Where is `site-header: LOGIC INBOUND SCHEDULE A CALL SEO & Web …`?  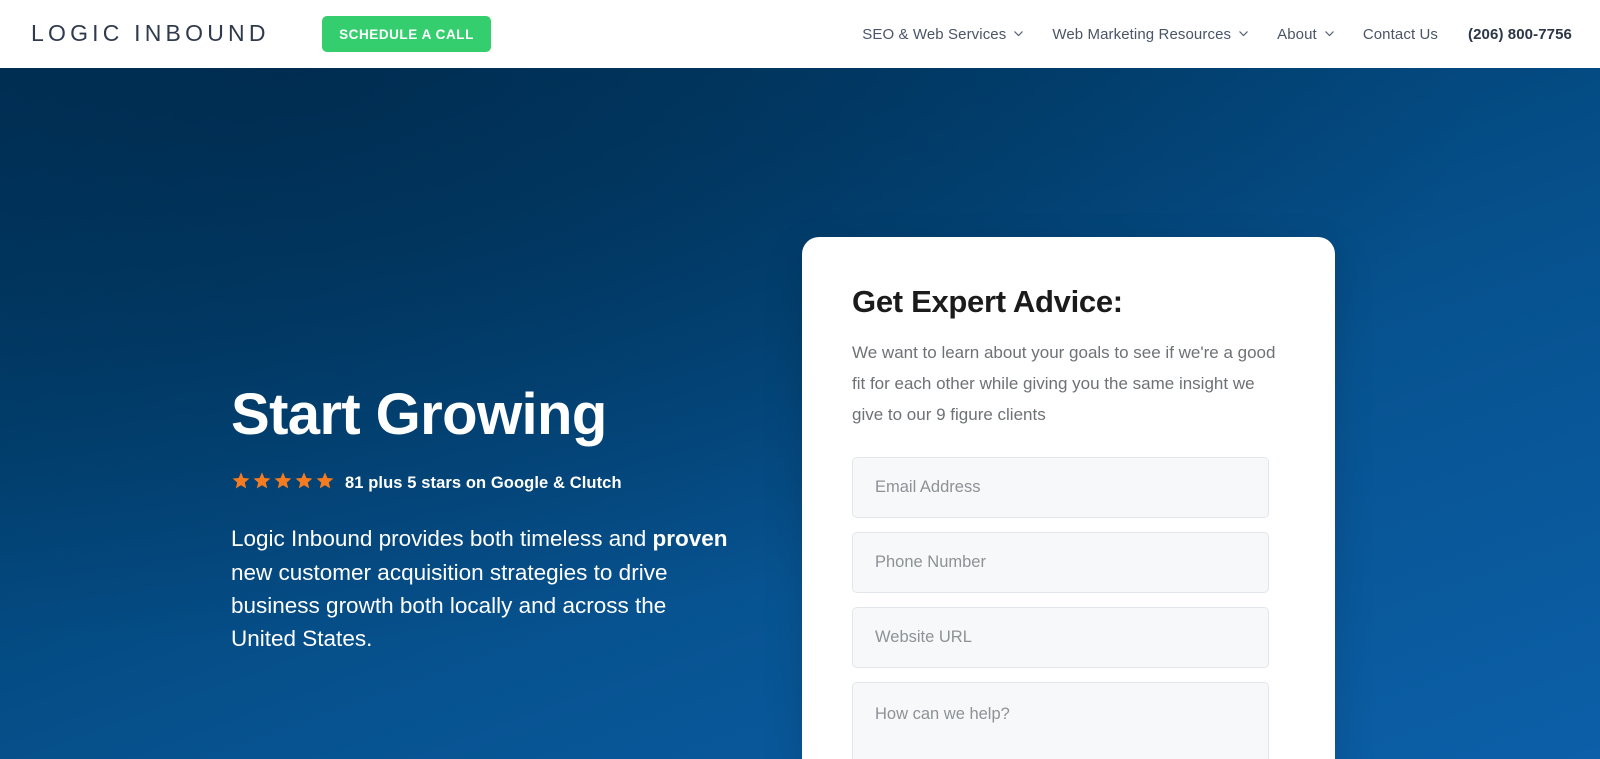
site-header: LOGIC INBOUND SCHEDULE A CALL SEO & Web … is located at coordinates (800, 34).